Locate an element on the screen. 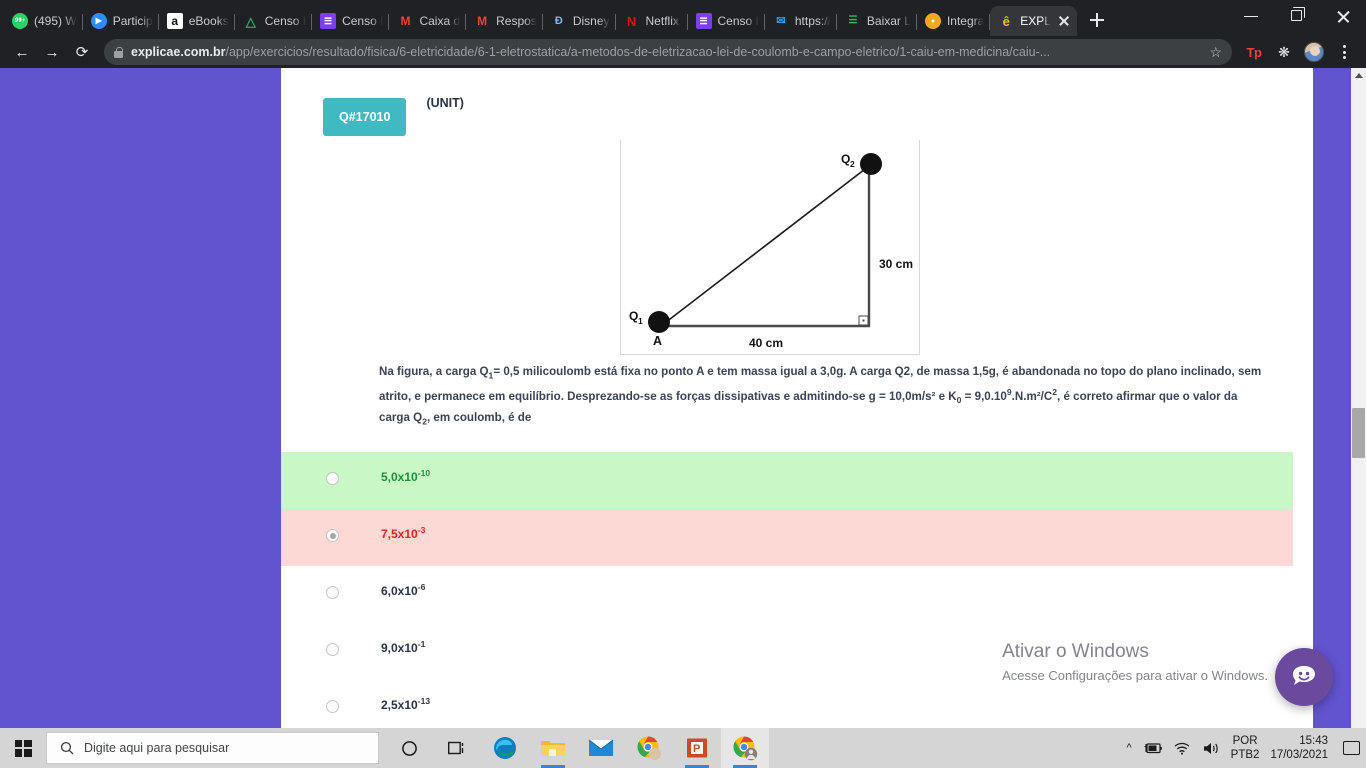 The image size is (1366, 768). zoom-icon: ▶ is located at coordinates (98, 21).